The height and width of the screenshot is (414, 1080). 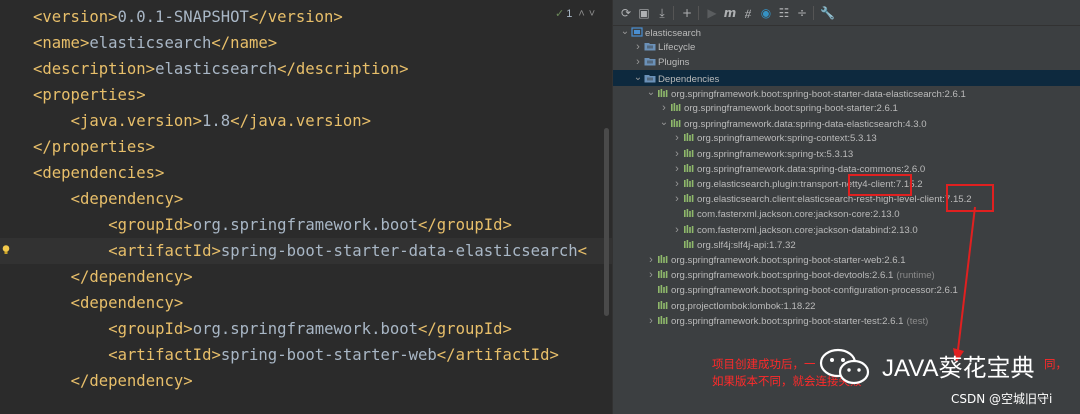 What do you see at coordinates (306, 43) in the screenshot?
I see `code-line: <name>elasticsearch</name>` at bounding box center [306, 43].